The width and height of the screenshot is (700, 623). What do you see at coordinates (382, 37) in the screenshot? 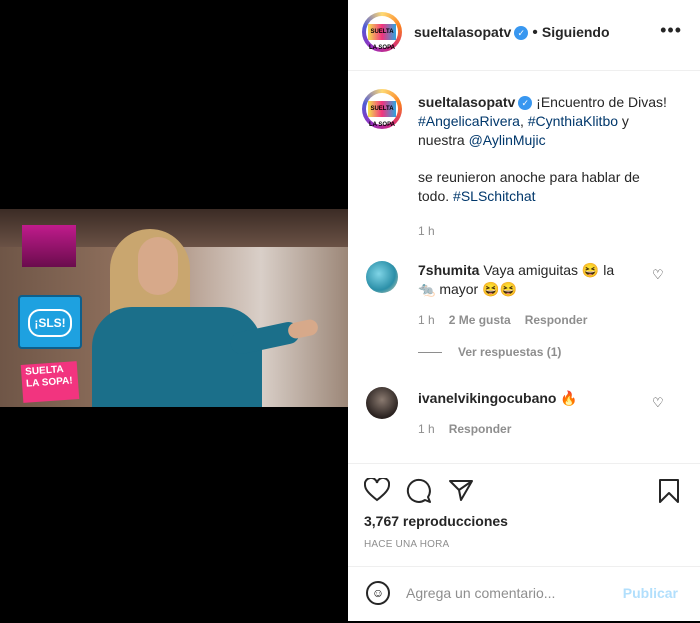
I see `avatar-logo-text: SUELTA LA SOPA` at bounding box center [382, 37].